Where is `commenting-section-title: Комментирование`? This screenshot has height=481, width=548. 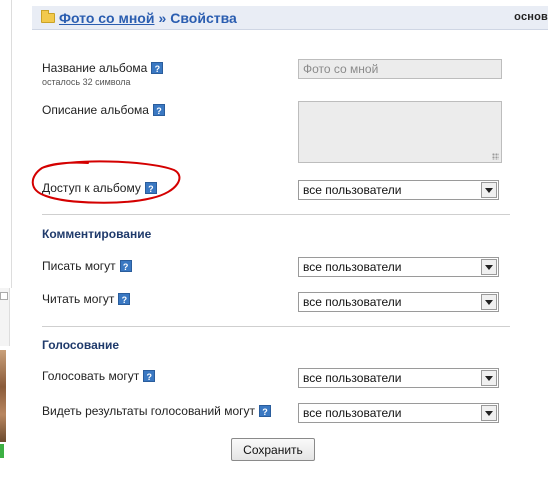 commenting-section-title: Комментирование is located at coordinates (97, 234).